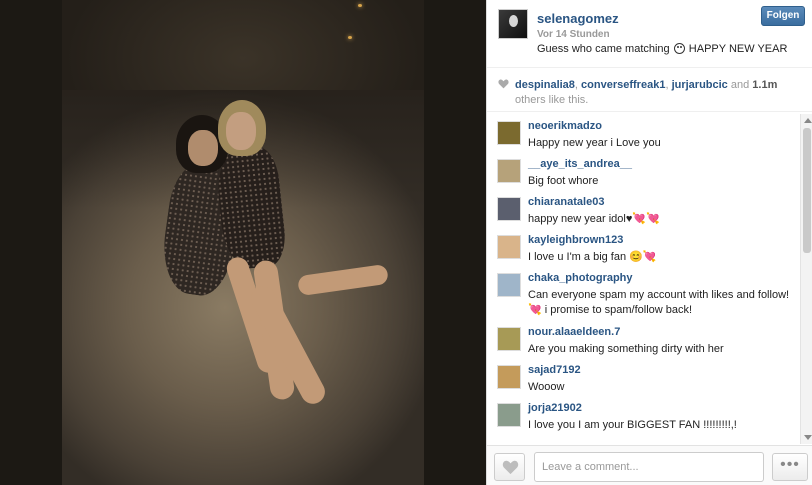  Describe the element at coordinates (575, 240) in the screenshot. I see `comment-username: kayleighbrown123` at that location.